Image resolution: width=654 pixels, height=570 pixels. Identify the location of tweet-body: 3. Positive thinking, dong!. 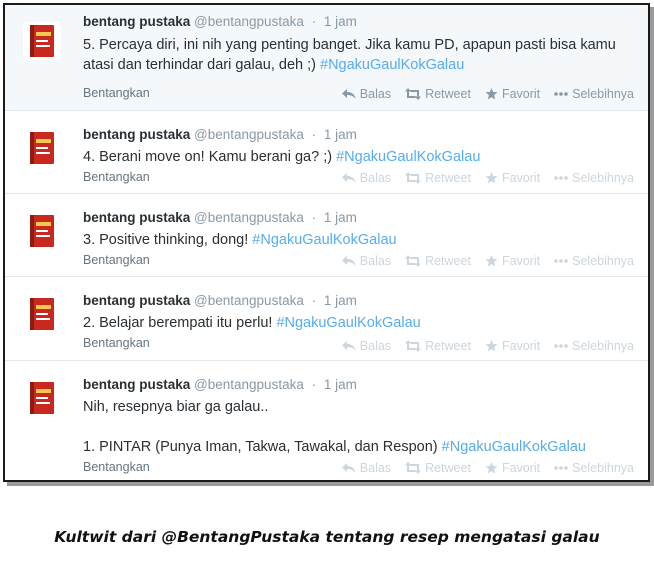
(166, 240).